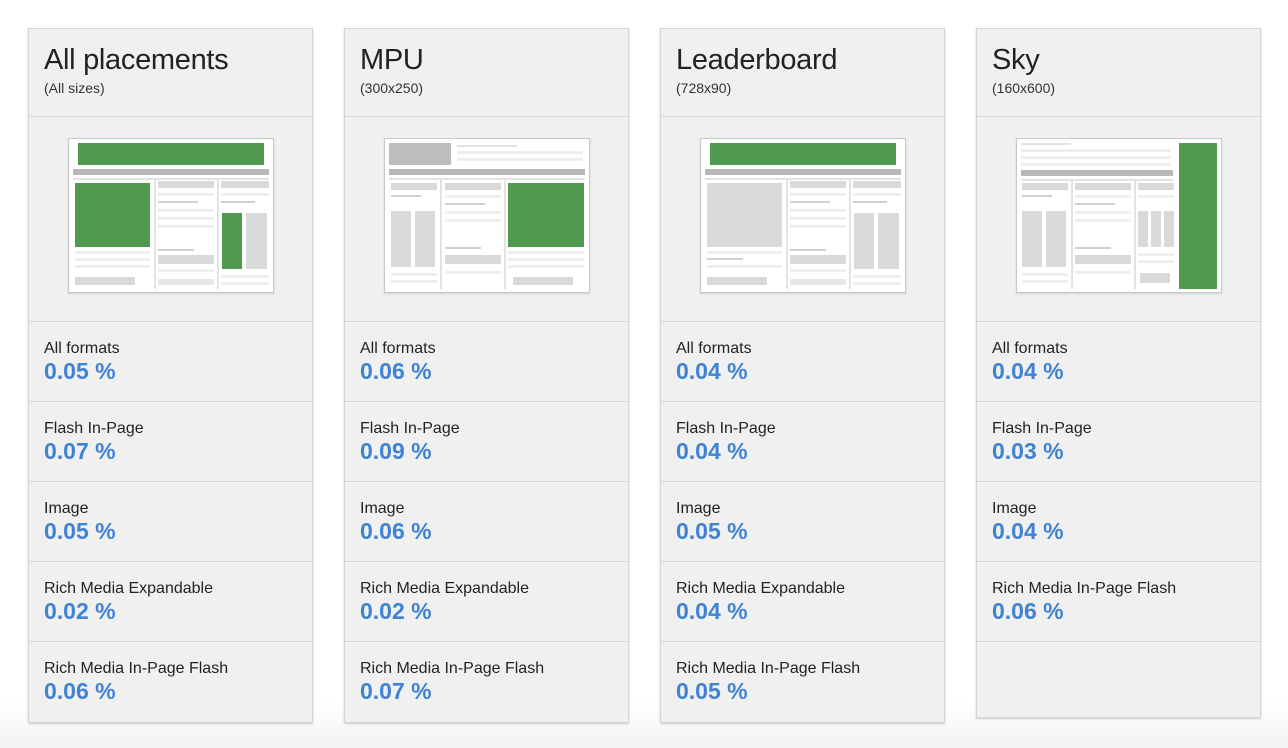 This screenshot has width=1288, height=748. I want to click on metric-value: 0.03 %, so click(1028, 451).